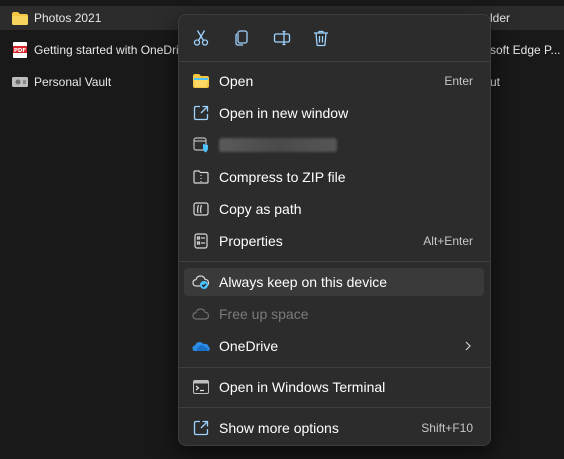  I want to click on copy-button, so click(242, 38).